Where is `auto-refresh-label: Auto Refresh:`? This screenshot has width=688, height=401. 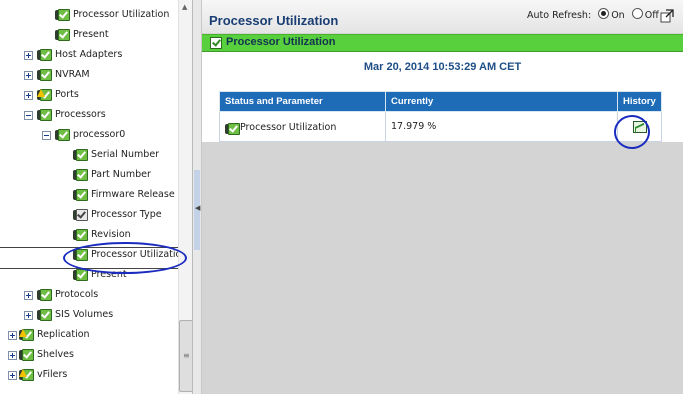 auto-refresh-label: Auto Refresh: is located at coordinates (559, 15).